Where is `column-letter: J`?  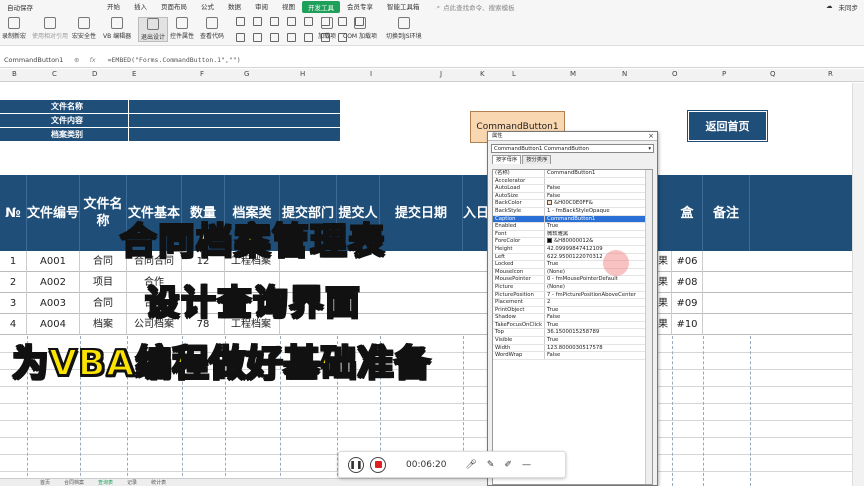 column-letter: J is located at coordinates (441, 74).